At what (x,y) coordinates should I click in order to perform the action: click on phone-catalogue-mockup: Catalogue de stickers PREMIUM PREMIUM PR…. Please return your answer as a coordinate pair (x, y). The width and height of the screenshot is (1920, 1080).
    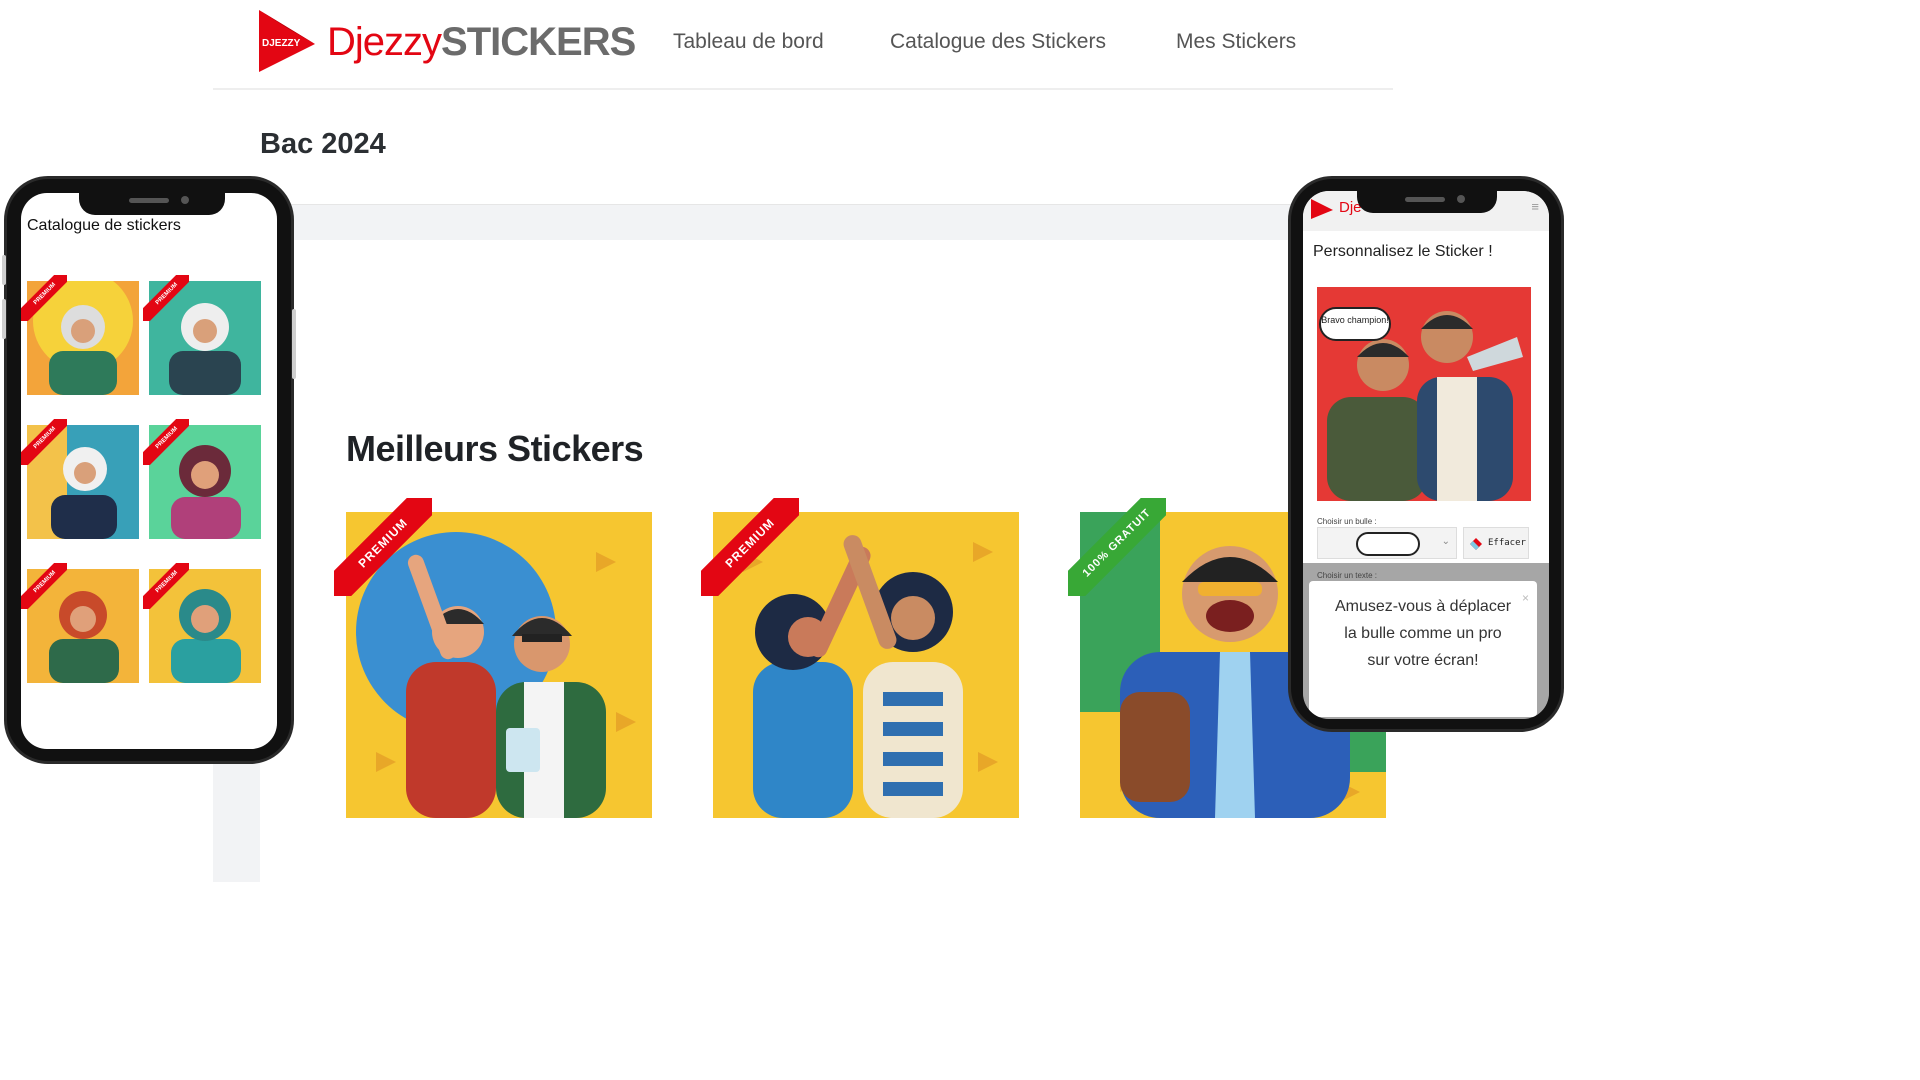
    Looking at the image, I should click on (149, 470).